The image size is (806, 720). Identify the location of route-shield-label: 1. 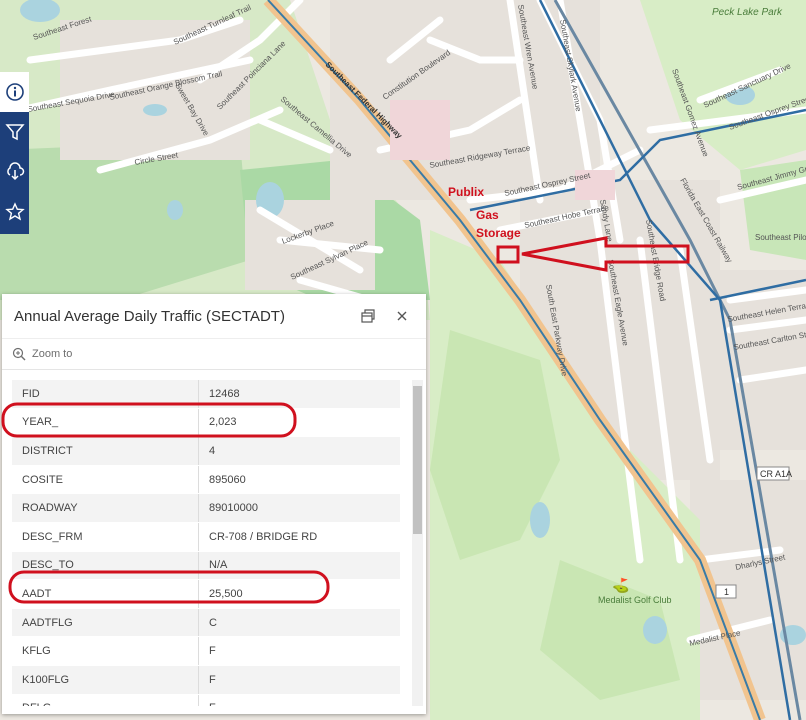
(726, 592).